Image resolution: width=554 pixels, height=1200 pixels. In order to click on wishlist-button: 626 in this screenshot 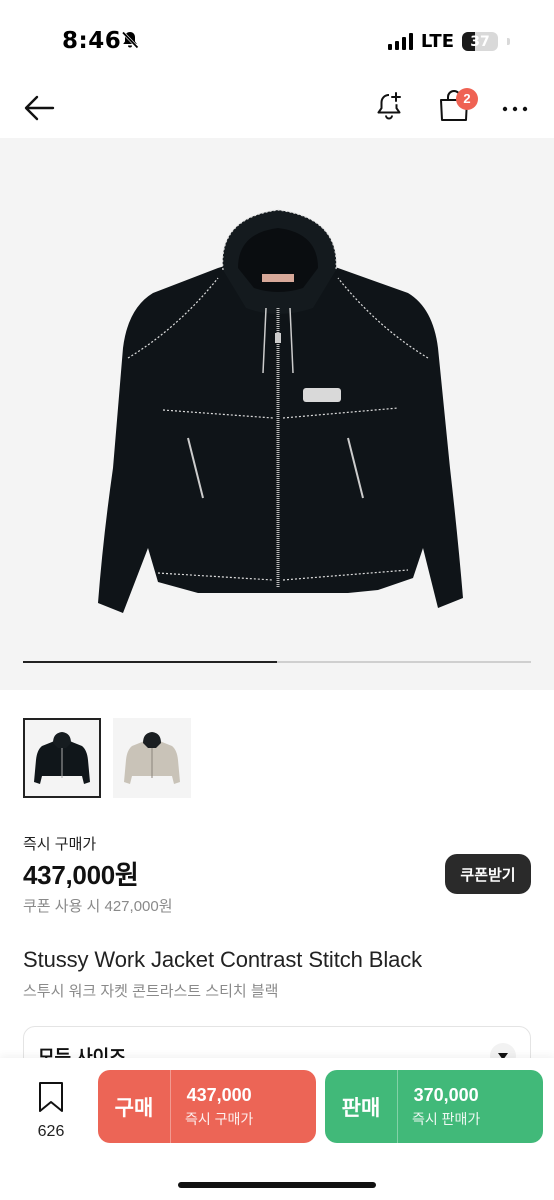, I will do `click(51, 1110)`.